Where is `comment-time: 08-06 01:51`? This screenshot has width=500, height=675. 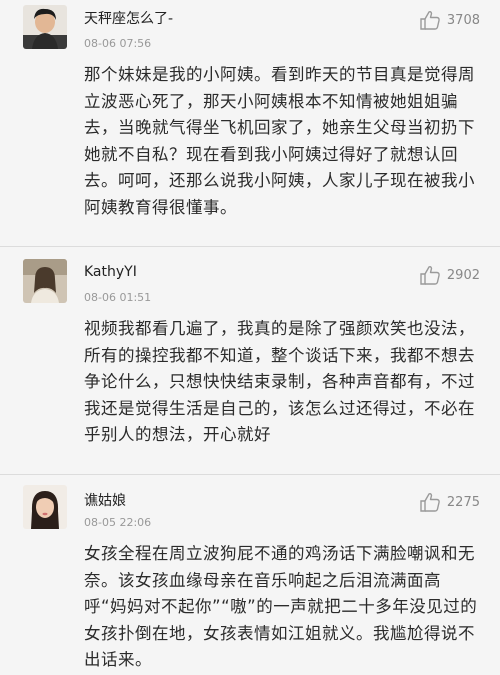 comment-time: 08-06 01:51 is located at coordinates (118, 297).